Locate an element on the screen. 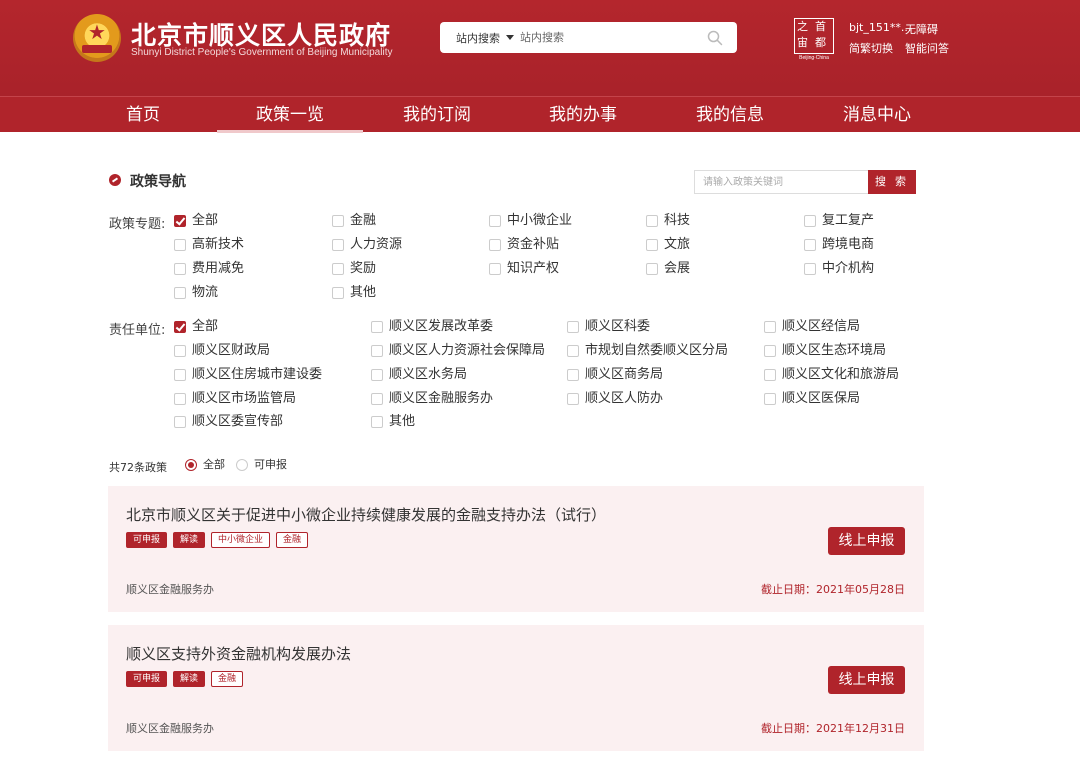  option-label: 顺义区发展改革委 is located at coordinates (441, 326).